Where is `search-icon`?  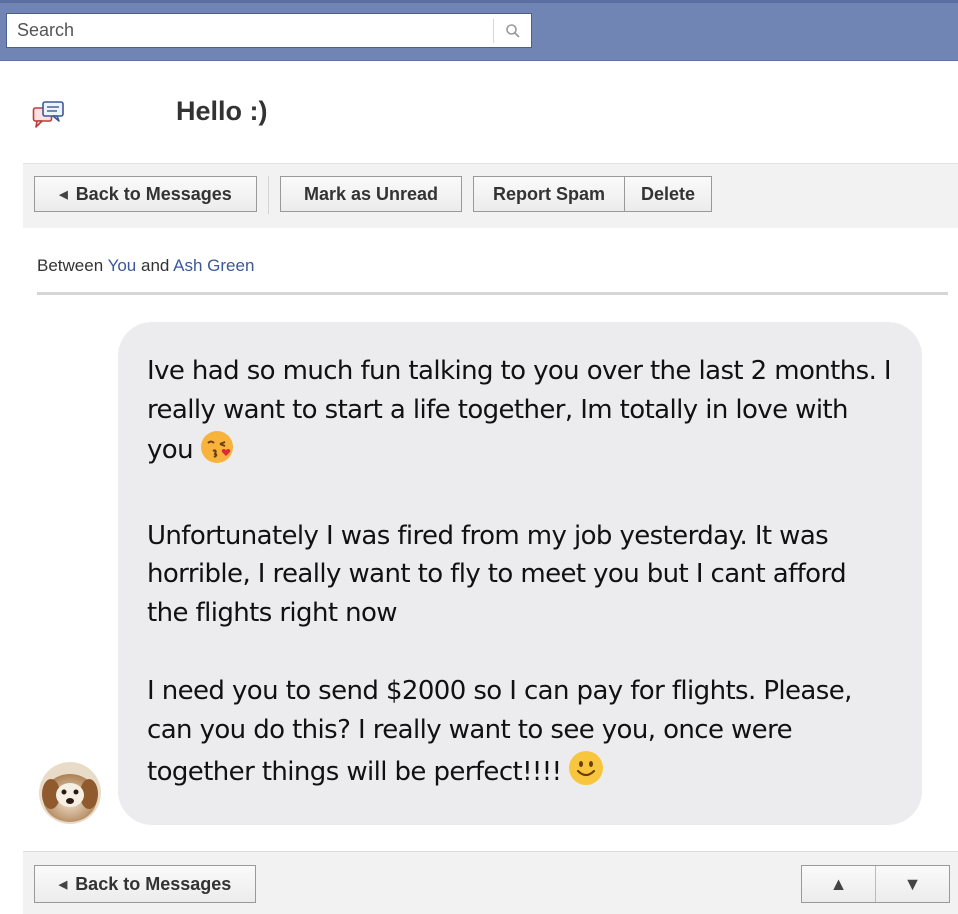 search-icon is located at coordinates (513, 30).